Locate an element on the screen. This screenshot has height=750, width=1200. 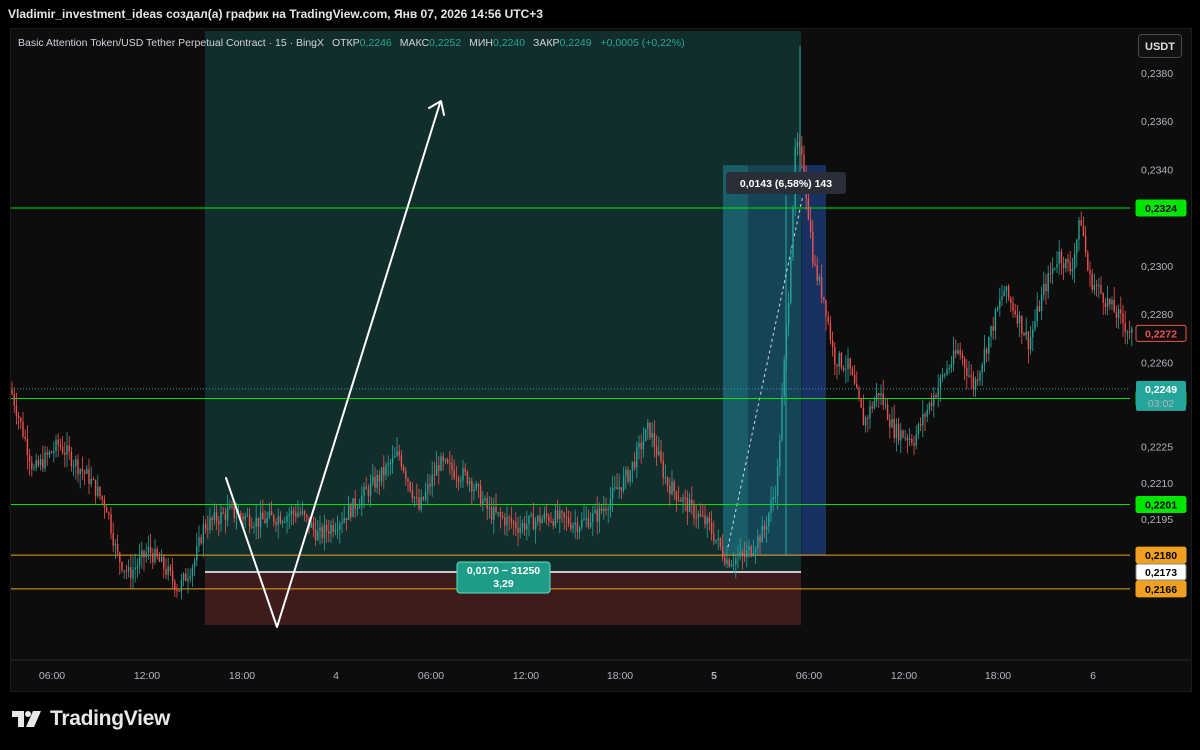
x-axis-tick: 12:00 is located at coordinates (904, 676).